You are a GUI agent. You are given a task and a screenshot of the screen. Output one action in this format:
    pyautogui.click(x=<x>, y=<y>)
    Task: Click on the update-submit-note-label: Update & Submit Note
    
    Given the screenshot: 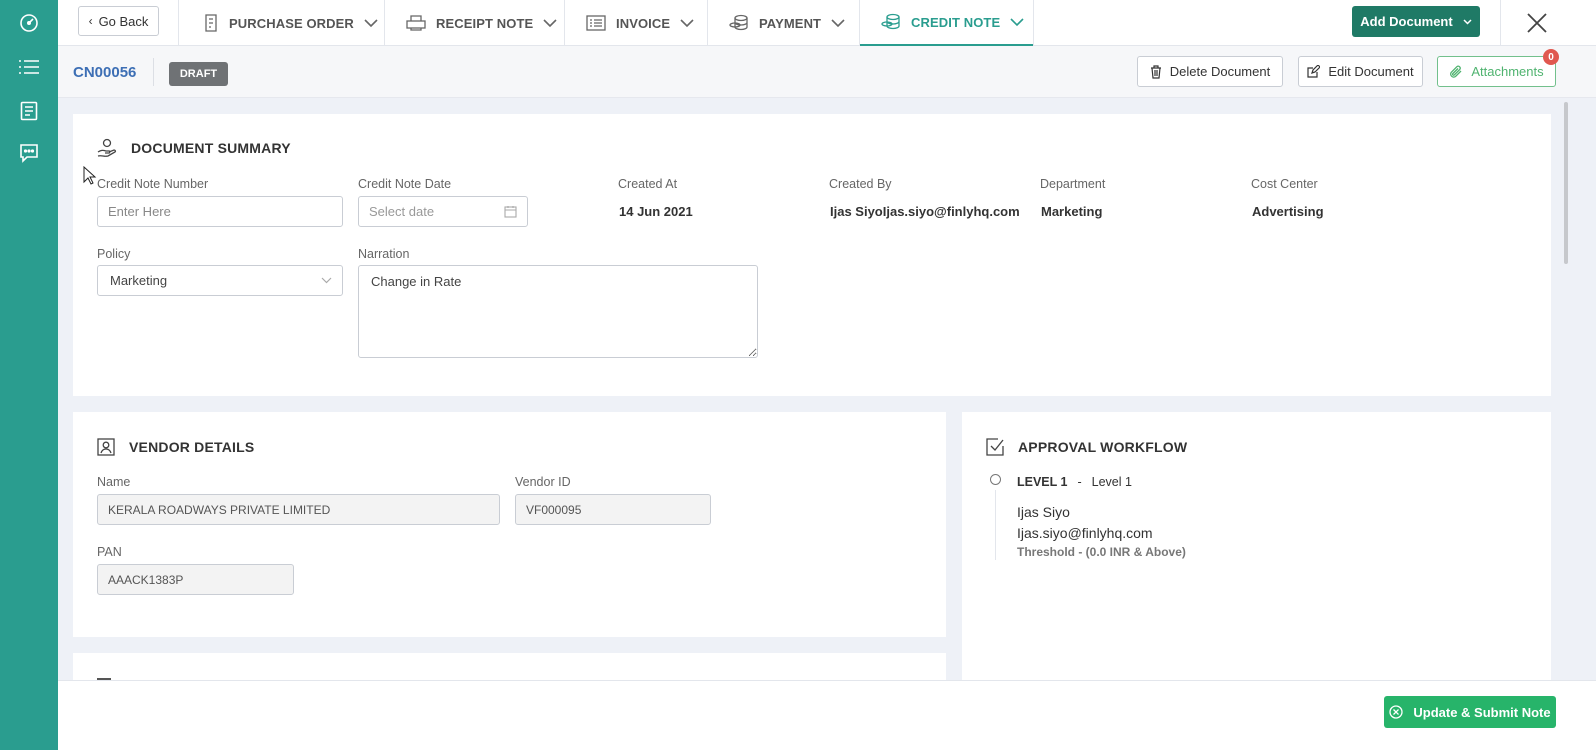 What is the action you would take?
    pyautogui.click(x=1482, y=712)
    